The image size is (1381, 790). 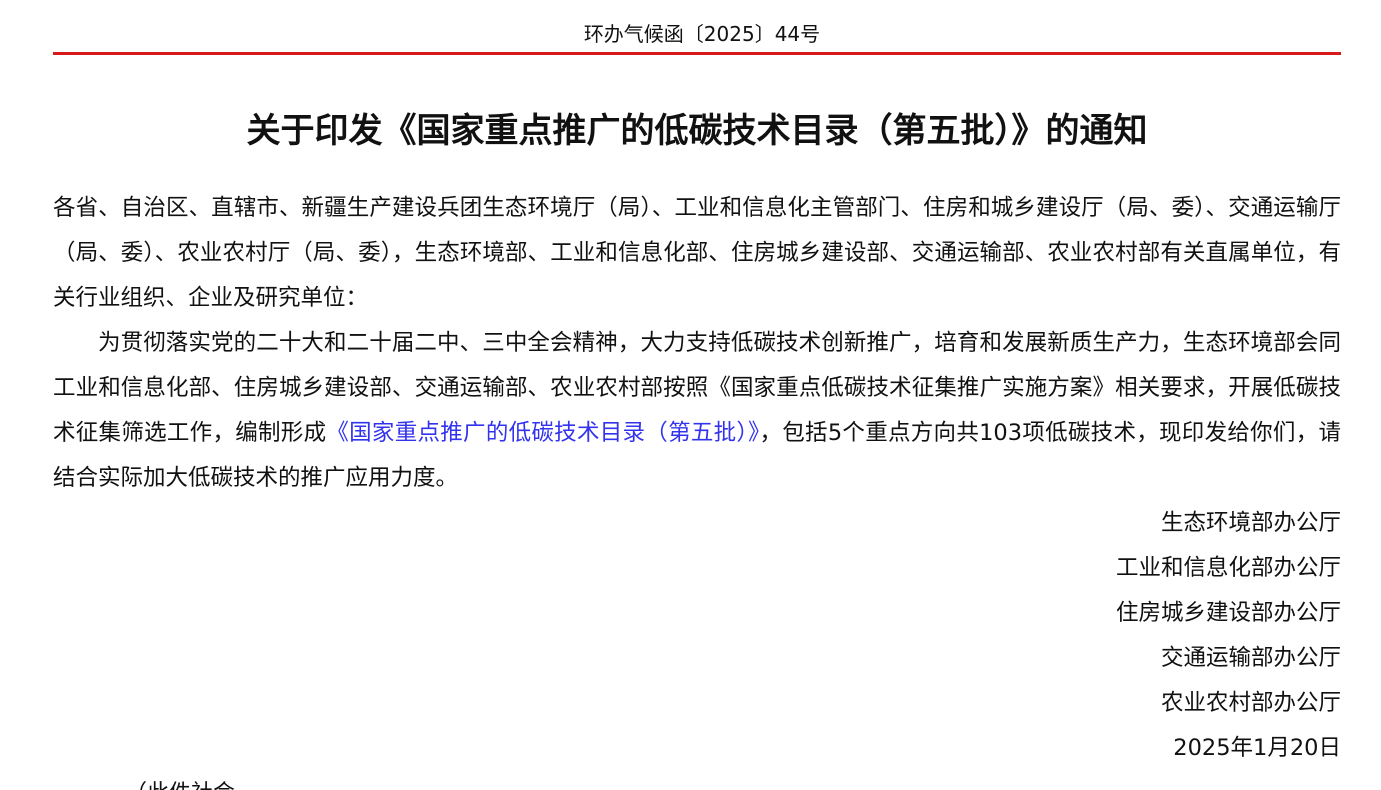 I want to click on notice-title: 关于印发《国家重点推广的低碳技术目录（第五批）》的通知, so click(x=697, y=131).